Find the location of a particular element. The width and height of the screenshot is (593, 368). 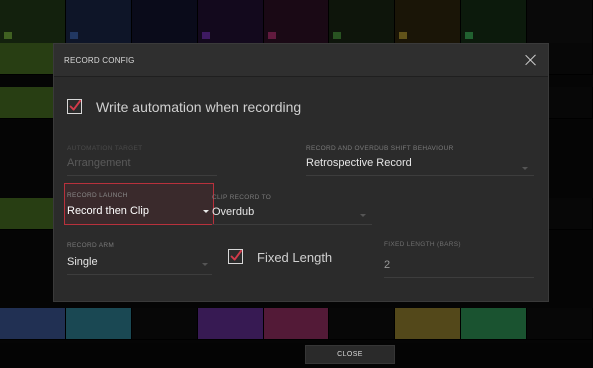

record-arm-underline is located at coordinates (139, 274).